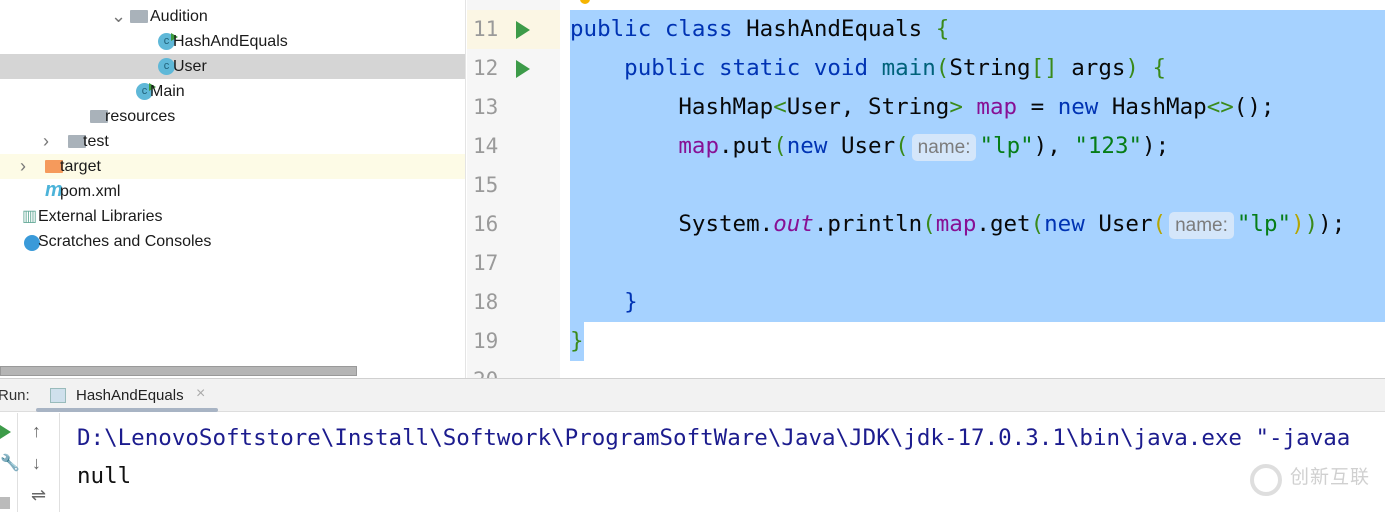 This screenshot has width=1385, height=512. Describe the element at coordinates (178, 371) in the screenshot. I see `tree-horizontal-scrollbar` at that location.